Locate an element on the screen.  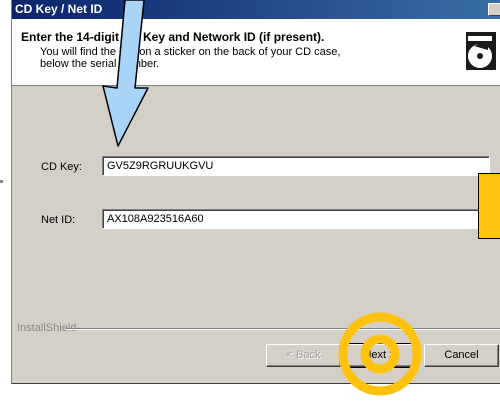
next-button: Next > is located at coordinates (379, 355).